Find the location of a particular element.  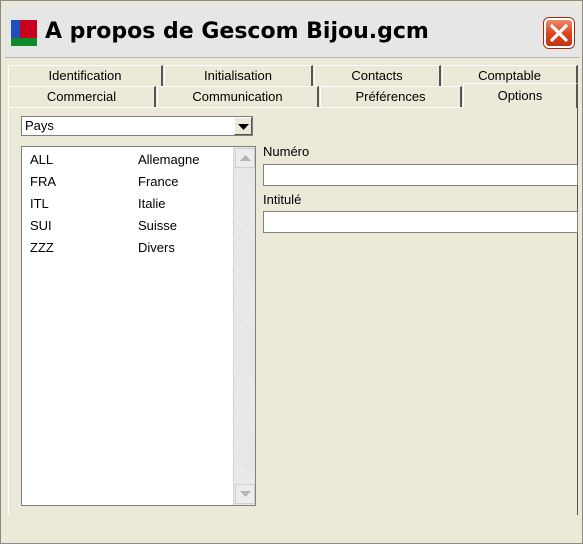

arrow-down-icon is located at coordinates (245, 494).